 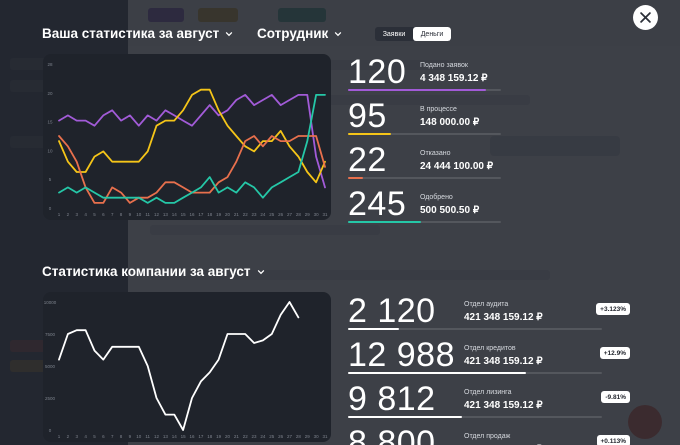 What do you see at coordinates (112, 214) in the screenshot?
I see `personal-x-tick: 7` at bounding box center [112, 214].